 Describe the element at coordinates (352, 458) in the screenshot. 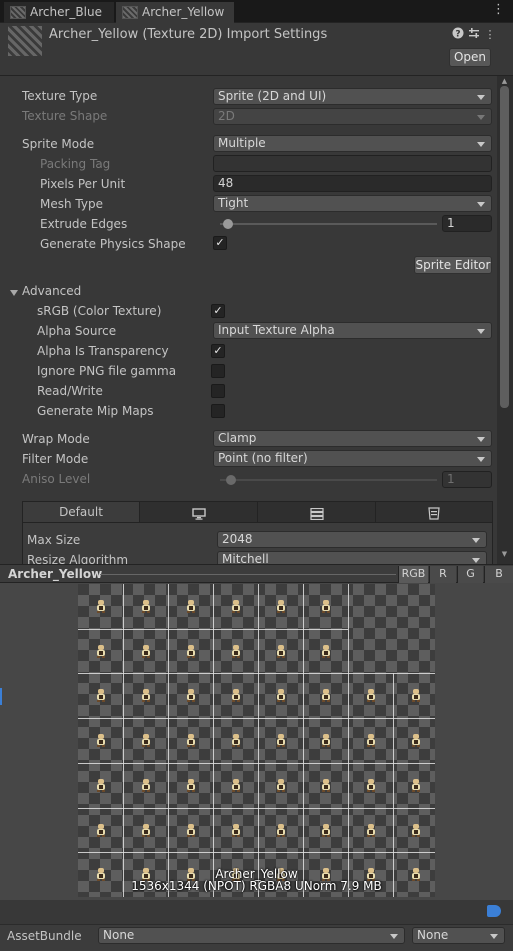

I see `filter-mode-dropdown: Point (no filter)` at that location.